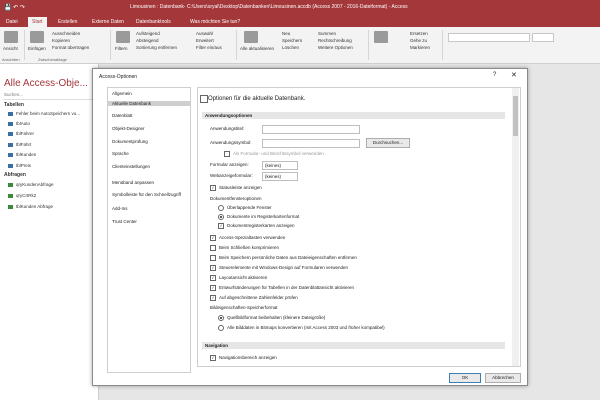 This screenshot has width=600, height=400. I want to click on summen-button: Summen, so click(327, 33).